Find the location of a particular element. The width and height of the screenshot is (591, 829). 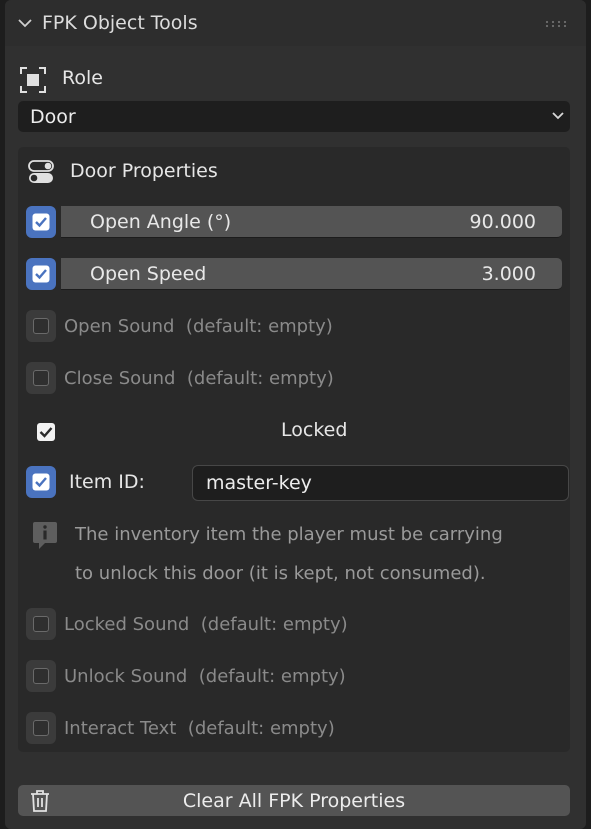

toggle-switches-icon is located at coordinates (41, 171).